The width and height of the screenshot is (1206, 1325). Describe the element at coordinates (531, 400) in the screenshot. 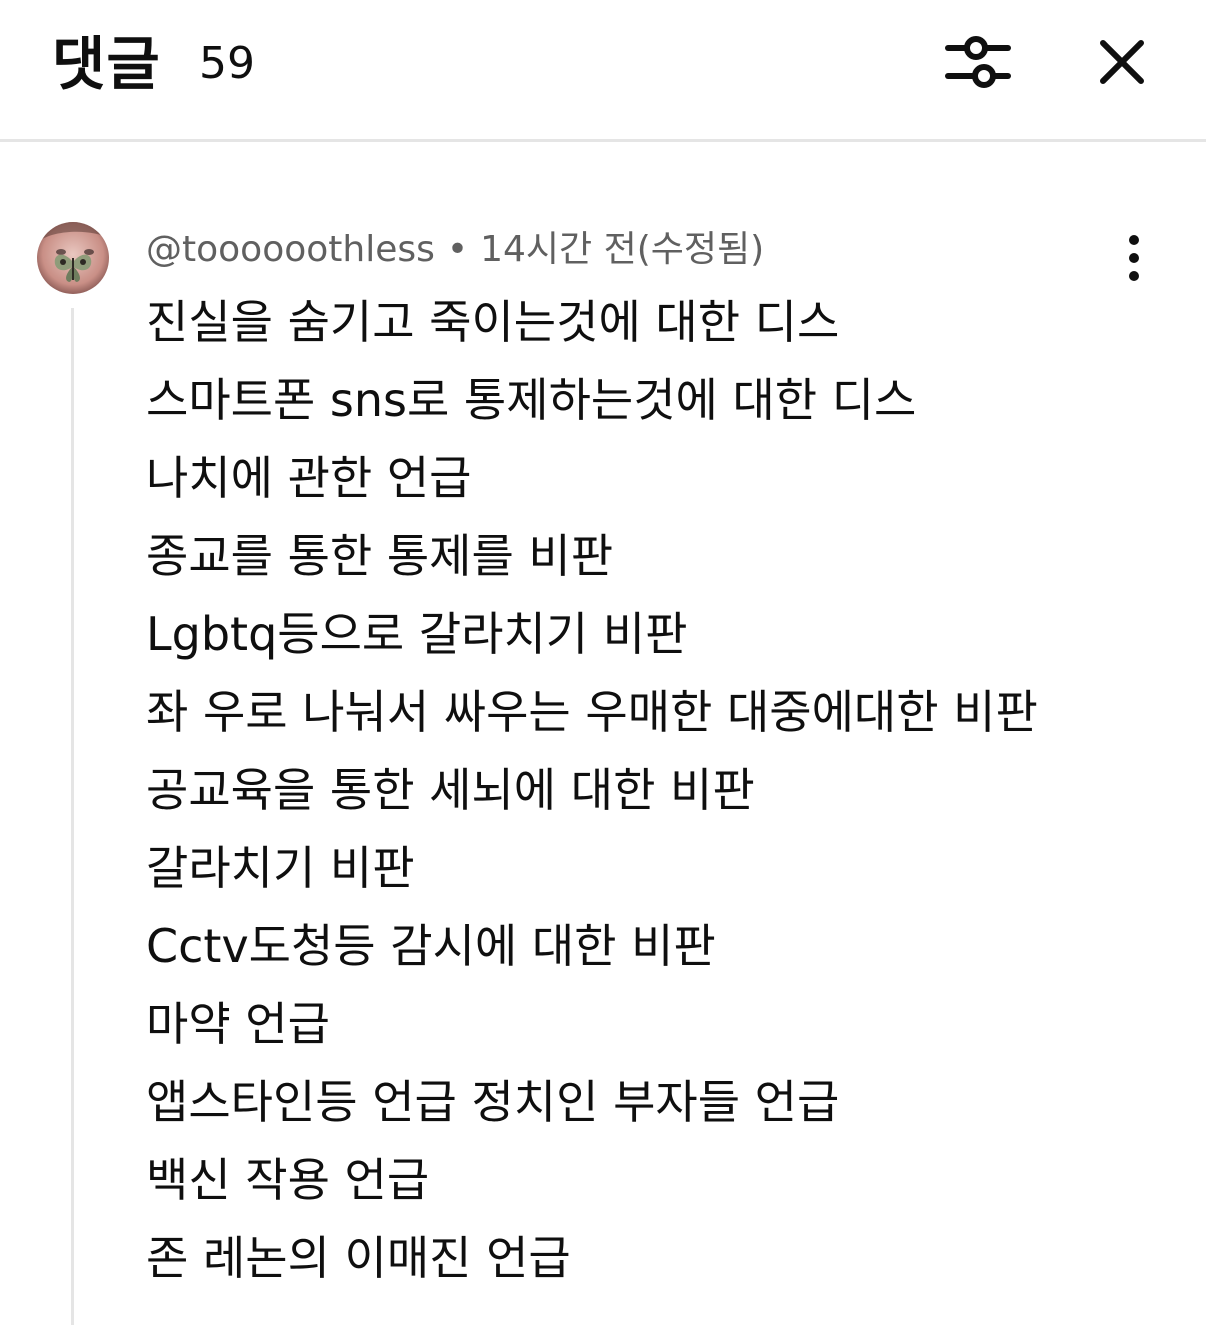

I see `comment-line: 스마트폰 sns로 통제하는것에 대한 디스` at that location.